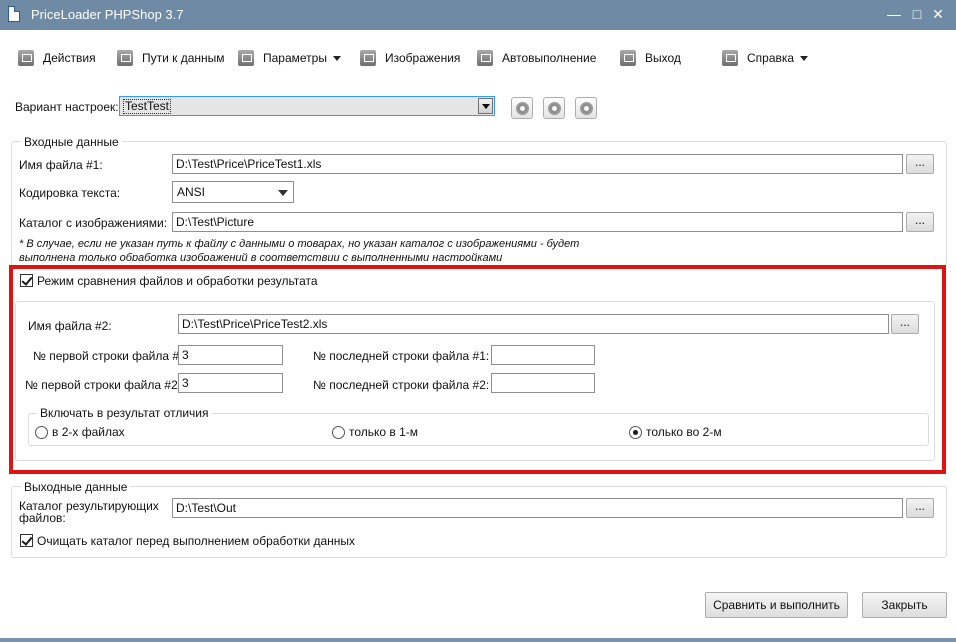 The width and height of the screenshot is (956, 642). Describe the element at coordinates (485, 106) in the screenshot. I see `dropdown-arrow-icon` at that location.